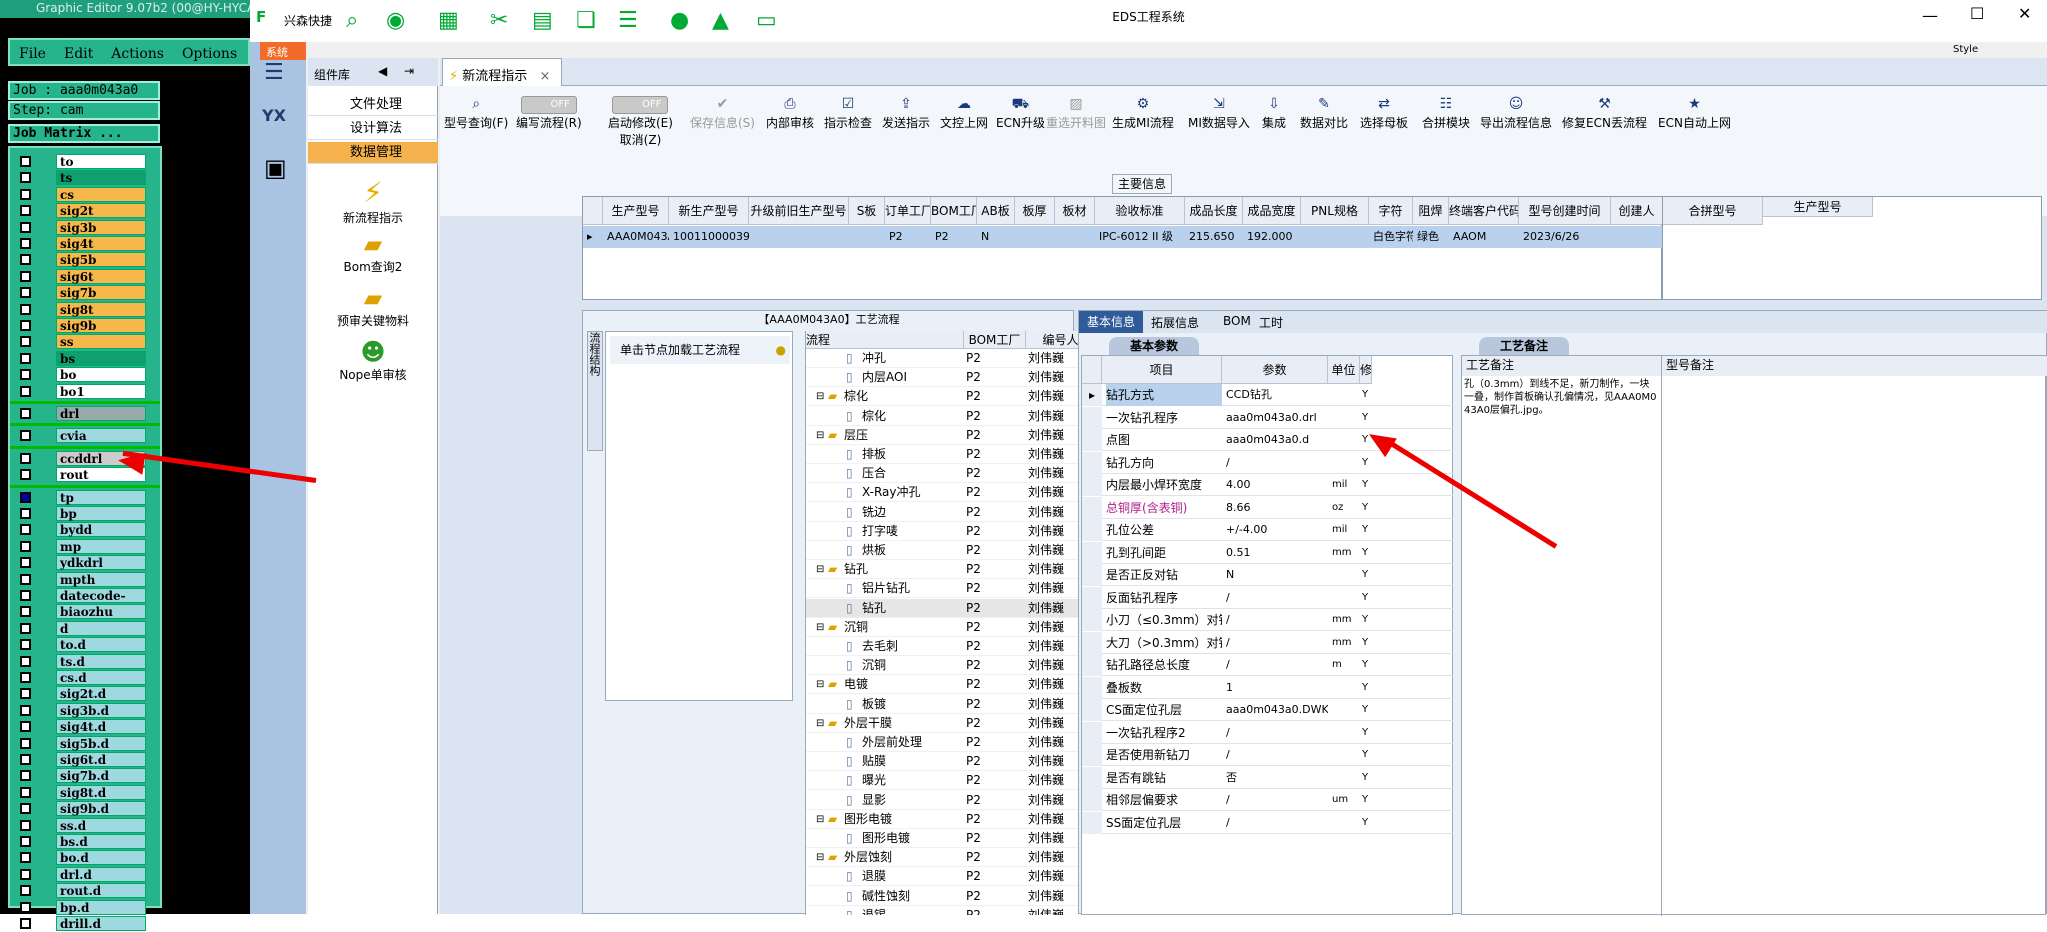  Describe the element at coordinates (1268, 485) in the screenshot. I see `param-row: 内层最小焊环宽度 4.00 mil Y` at that location.